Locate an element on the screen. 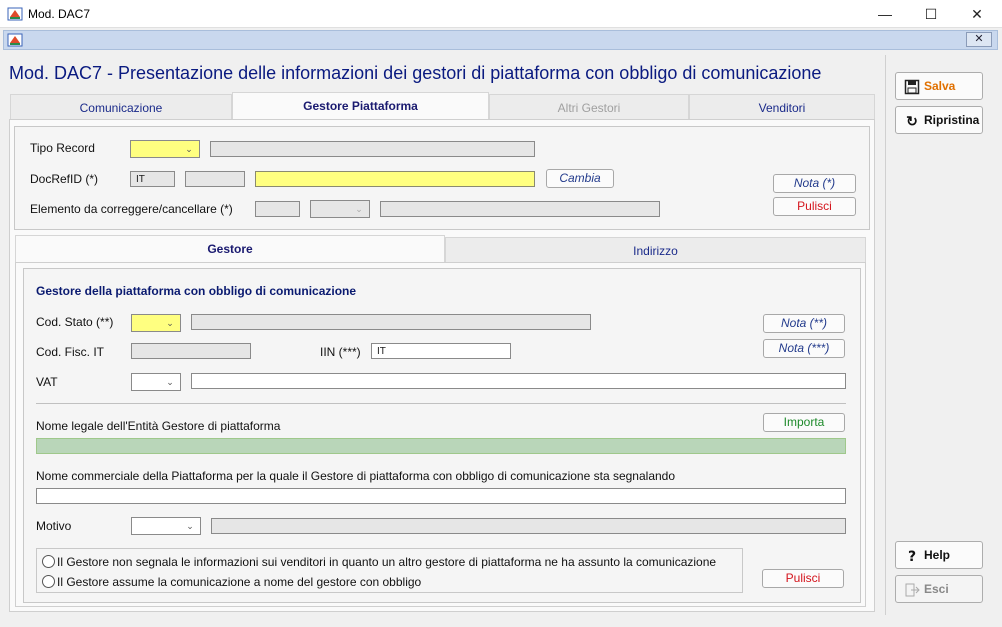  window-title-bar: Mod. DAC7 — ☐ ✕ is located at coordinates (501, 14).